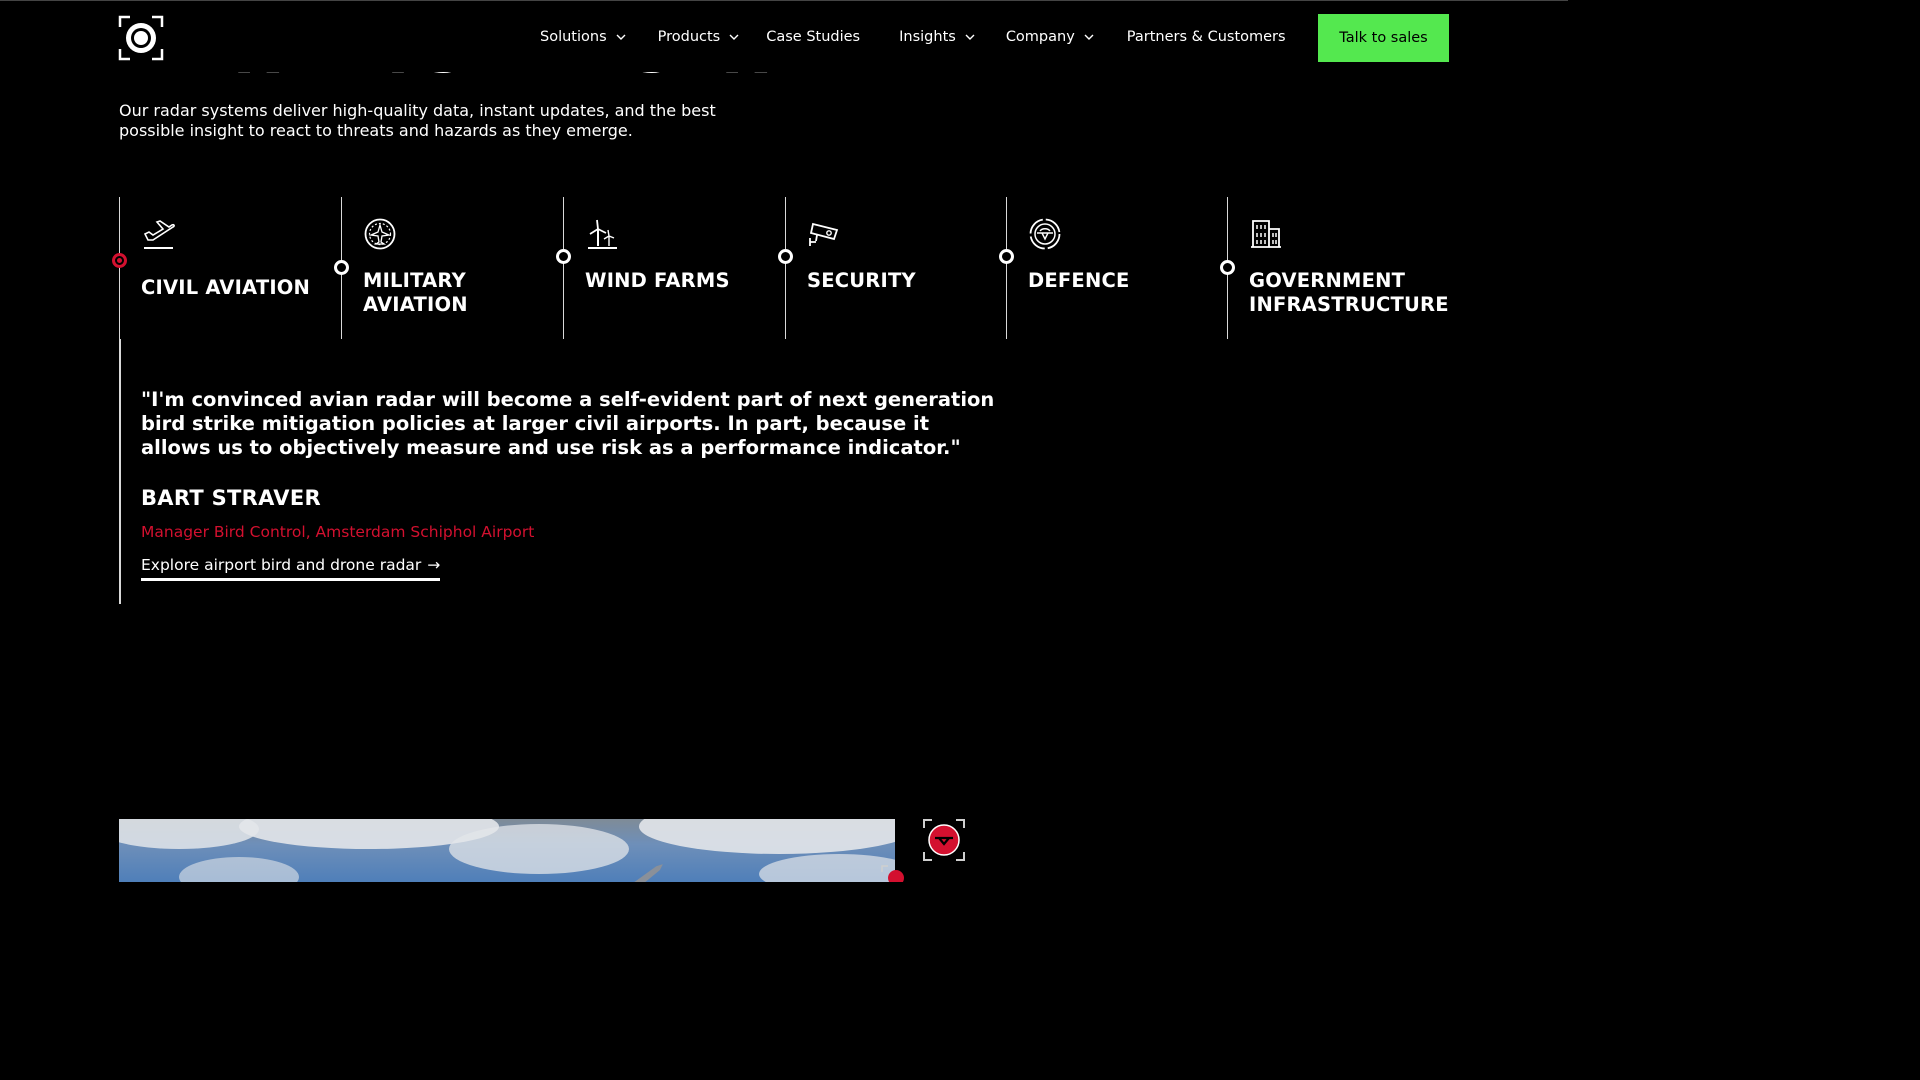 The width and height of the screenshot is (1920, 1080). I want to click on market-label: MILITARY AVIATION, so click(415, 292).